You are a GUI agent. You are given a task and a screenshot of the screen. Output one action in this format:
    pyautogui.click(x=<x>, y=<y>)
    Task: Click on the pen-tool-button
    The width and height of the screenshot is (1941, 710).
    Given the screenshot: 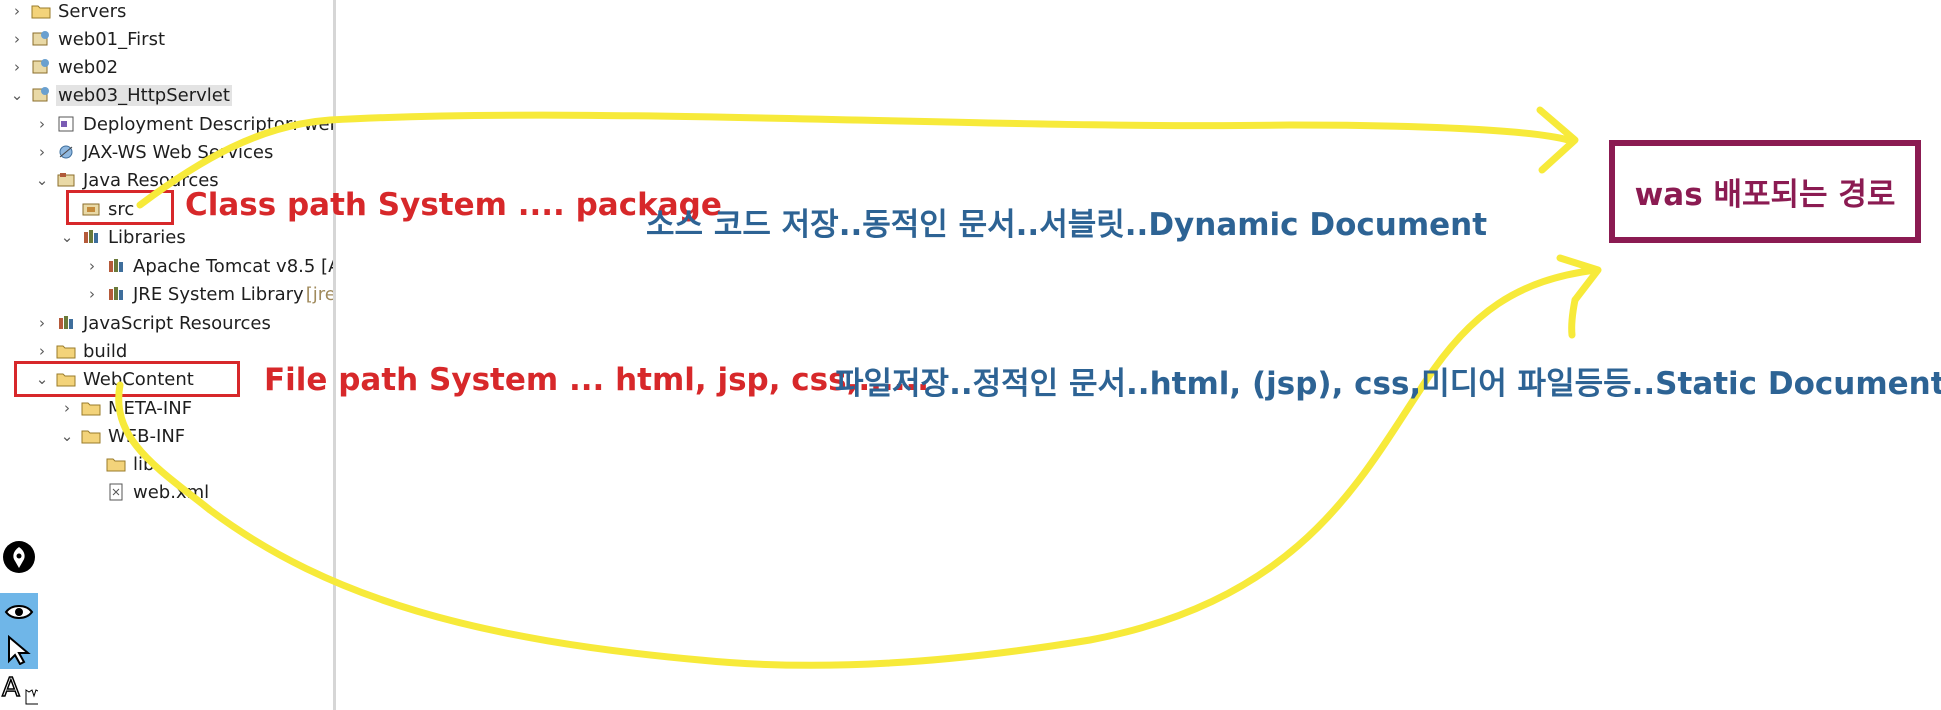 What is the action you would take?
    pyautogui.click(x=19, y=557)
    